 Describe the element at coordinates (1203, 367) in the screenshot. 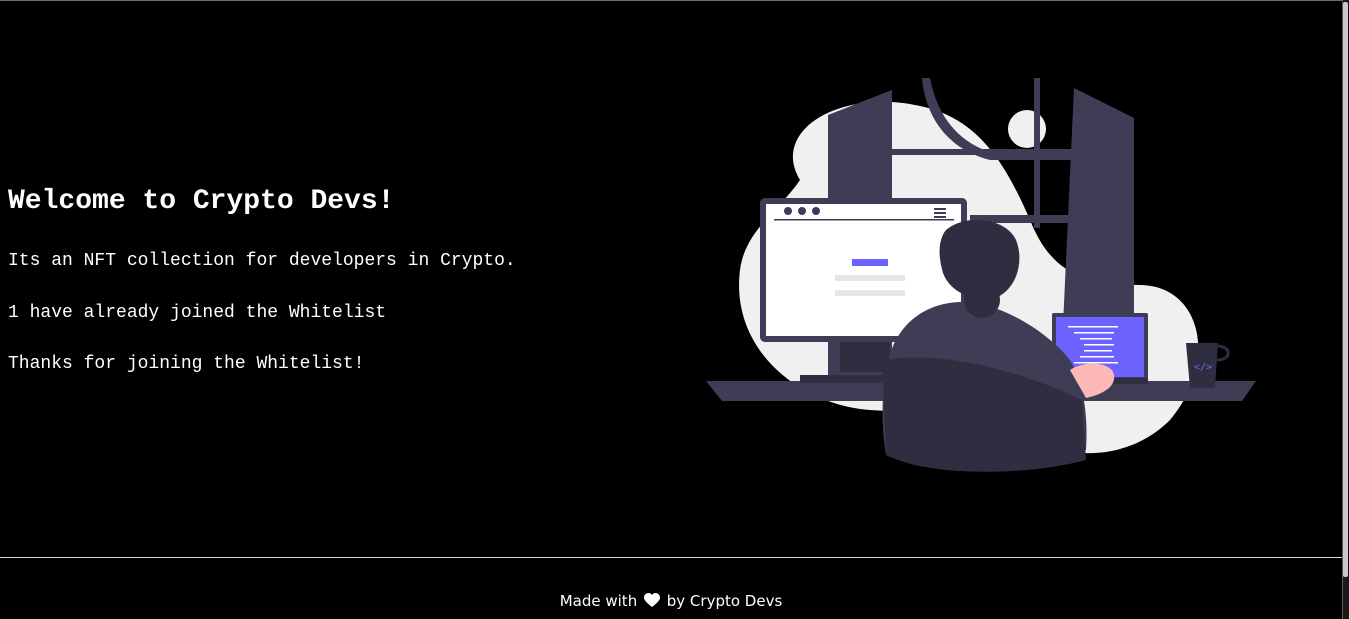

I see `mug-code-symbol: </>` at that location.